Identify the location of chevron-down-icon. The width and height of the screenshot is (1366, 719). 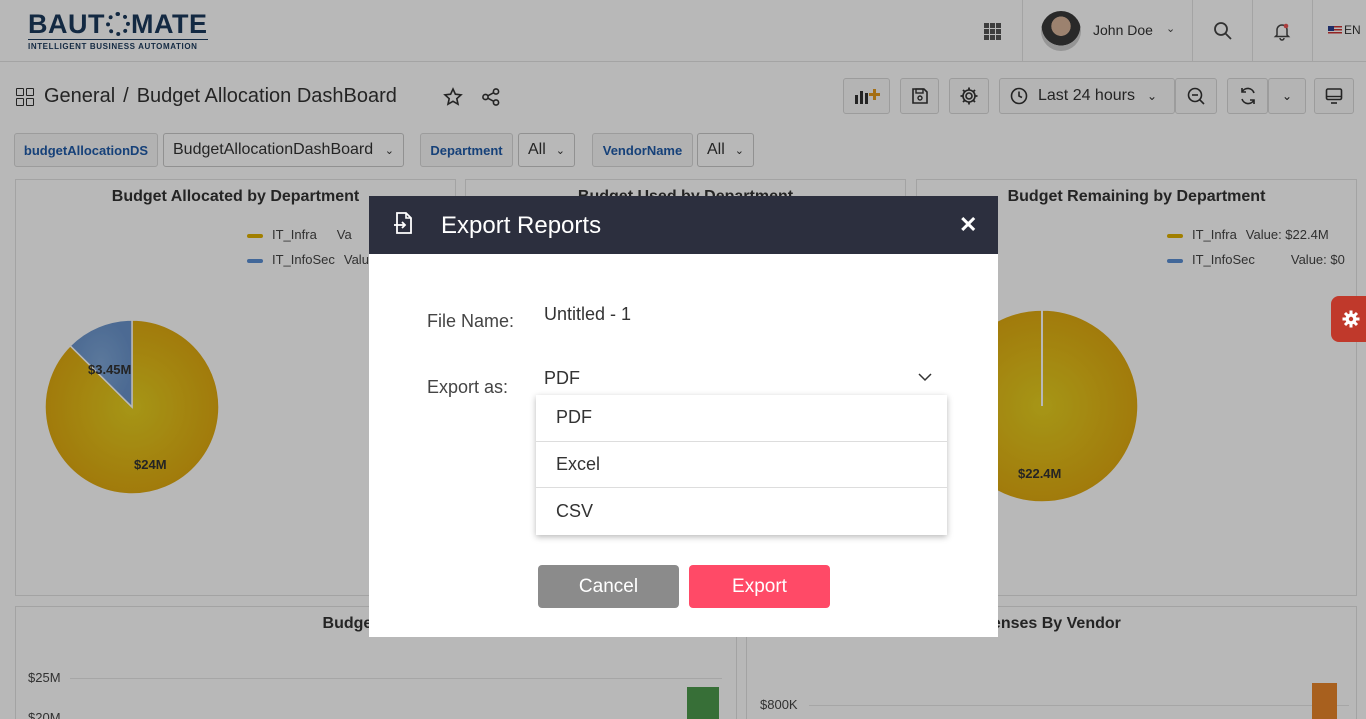
(925, 377).